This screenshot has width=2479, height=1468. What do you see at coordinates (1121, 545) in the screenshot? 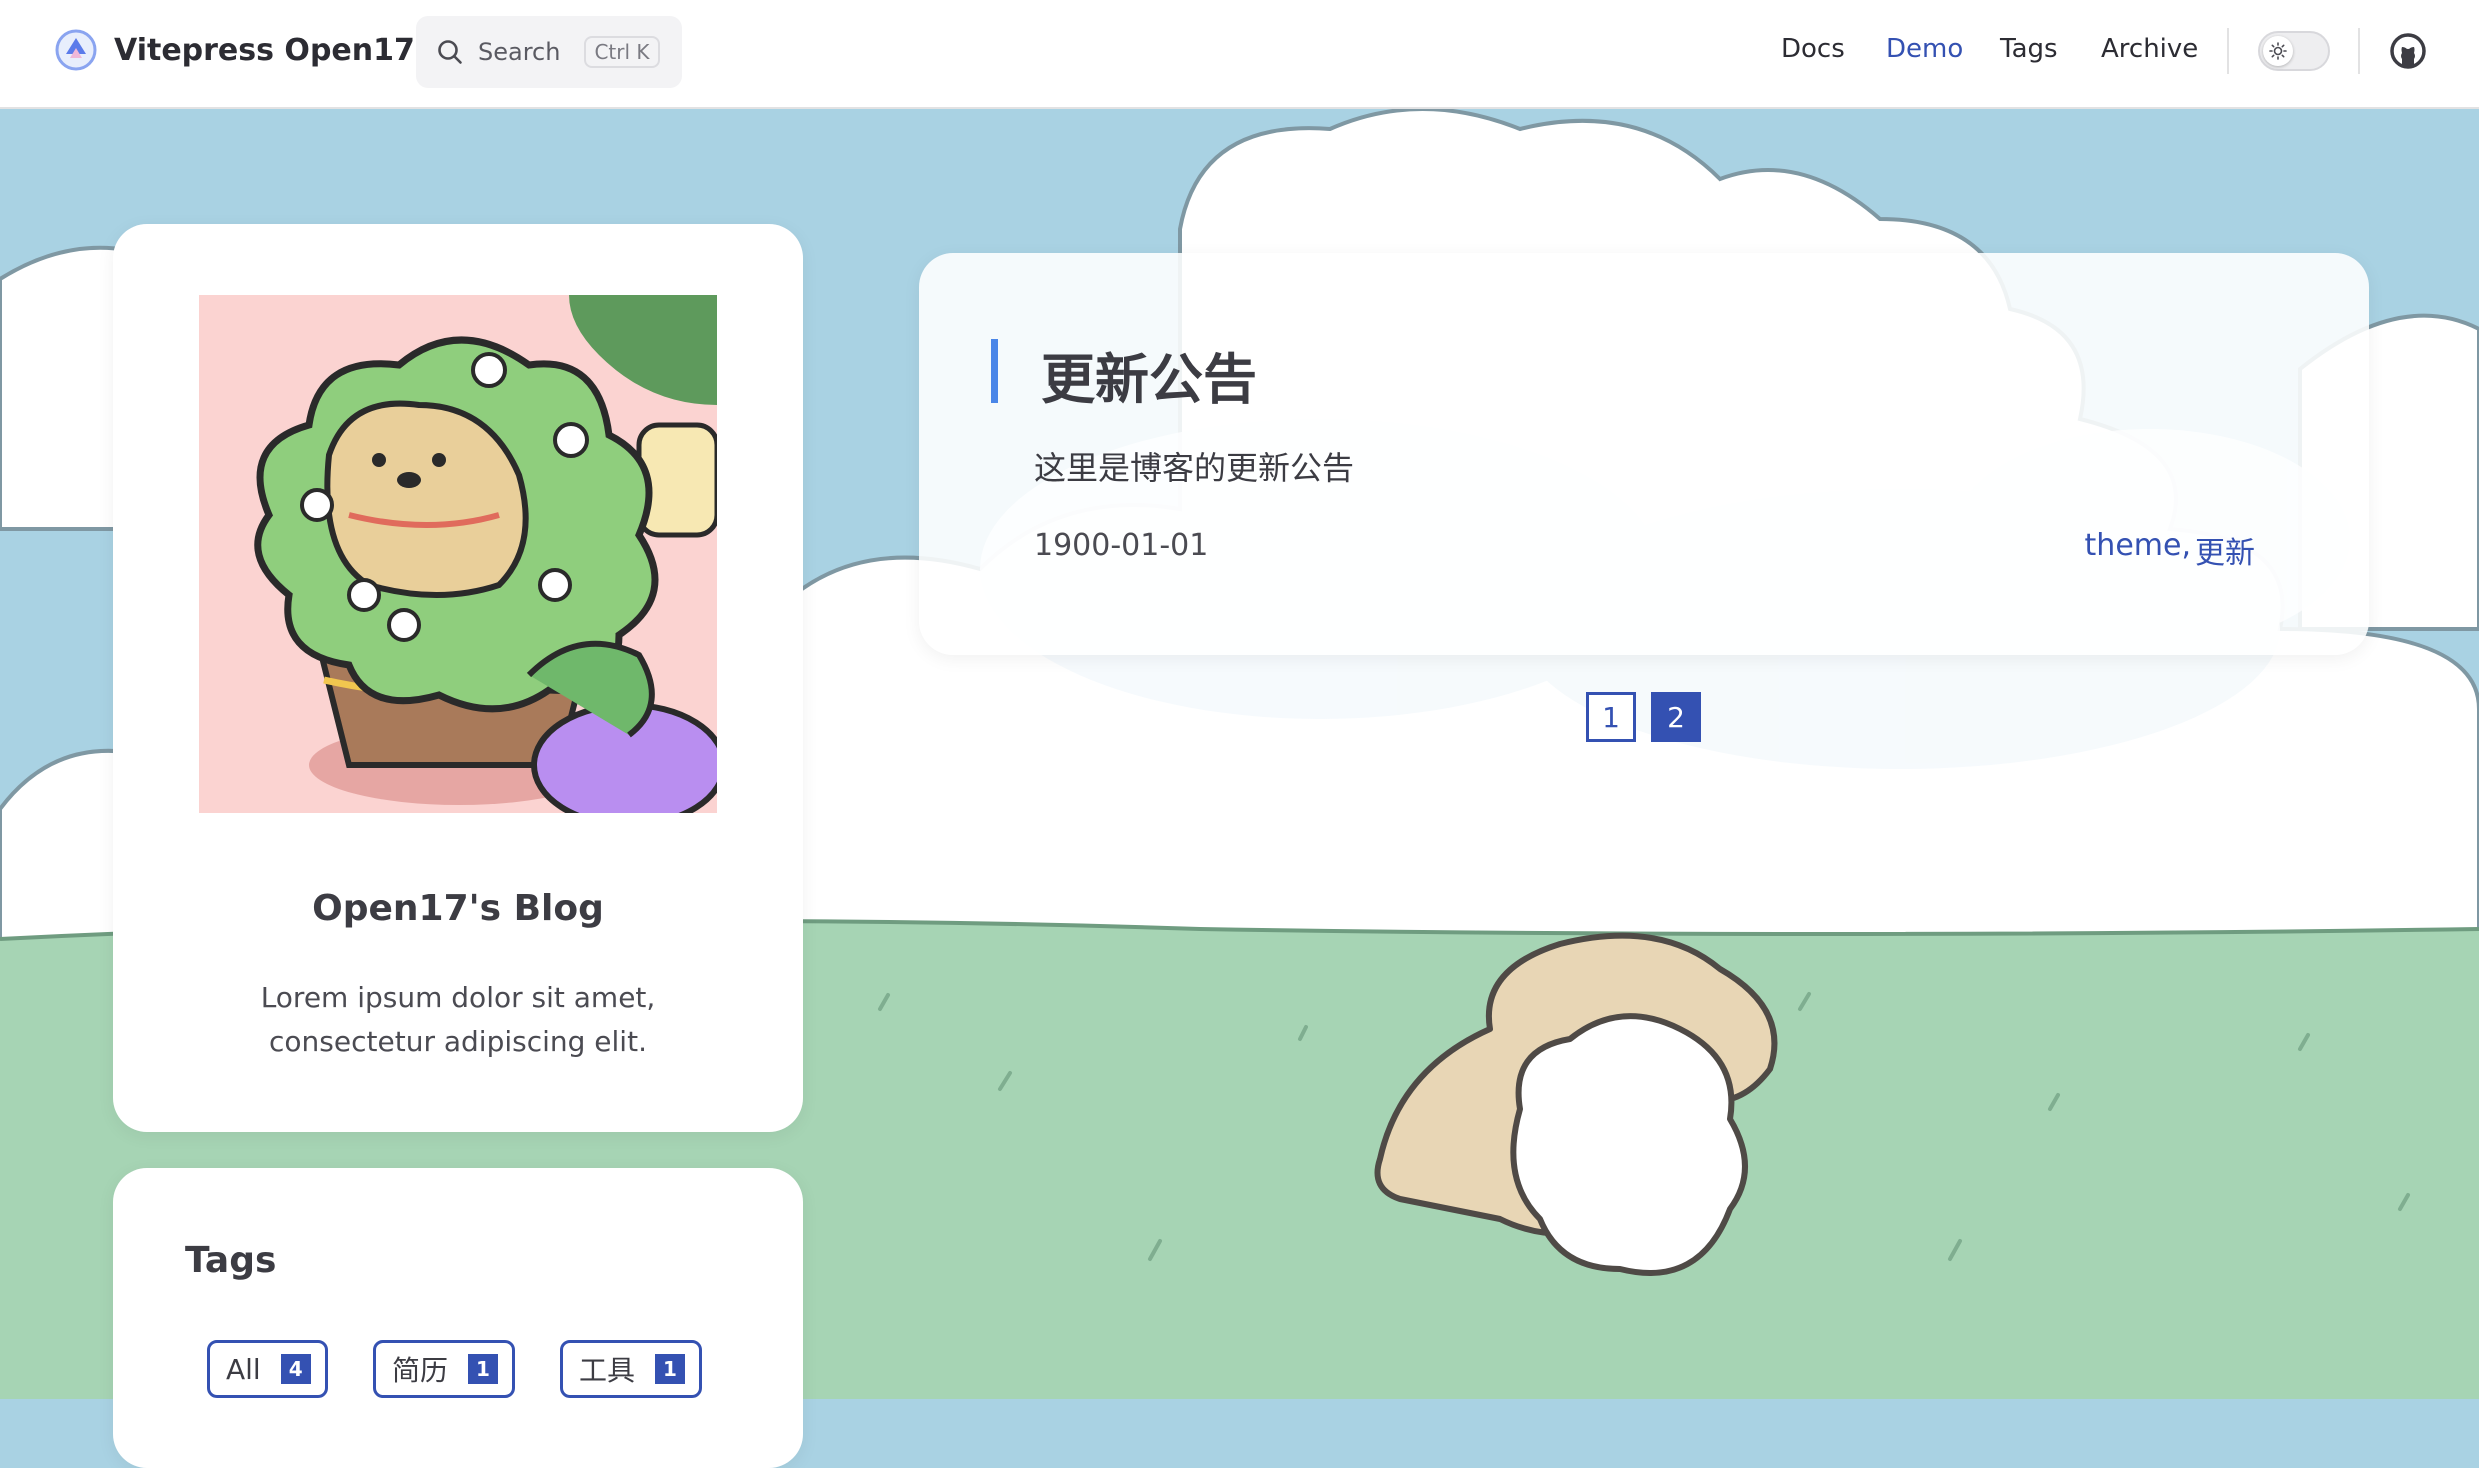
I see `post-date: 1900-01-01` at bounding box center [1121, 545].